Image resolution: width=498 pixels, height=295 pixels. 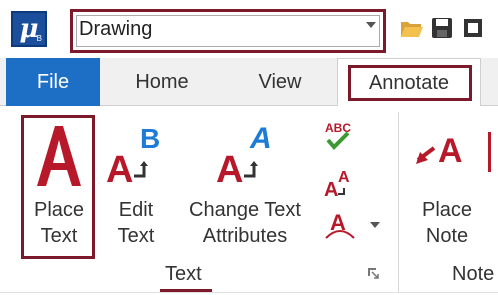 I want to click on text-group-label: Text, so click(x=183, y=274).